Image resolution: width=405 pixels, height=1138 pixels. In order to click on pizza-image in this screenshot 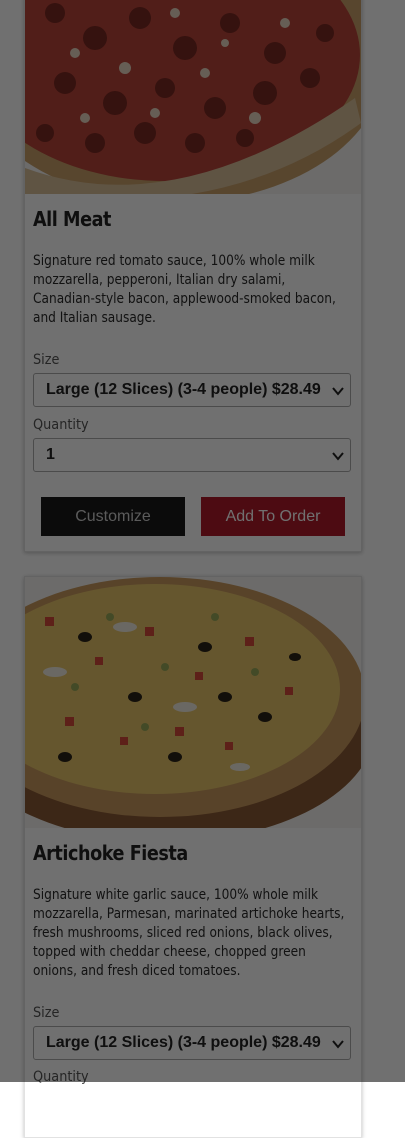, I will do `click(193, 97)`.